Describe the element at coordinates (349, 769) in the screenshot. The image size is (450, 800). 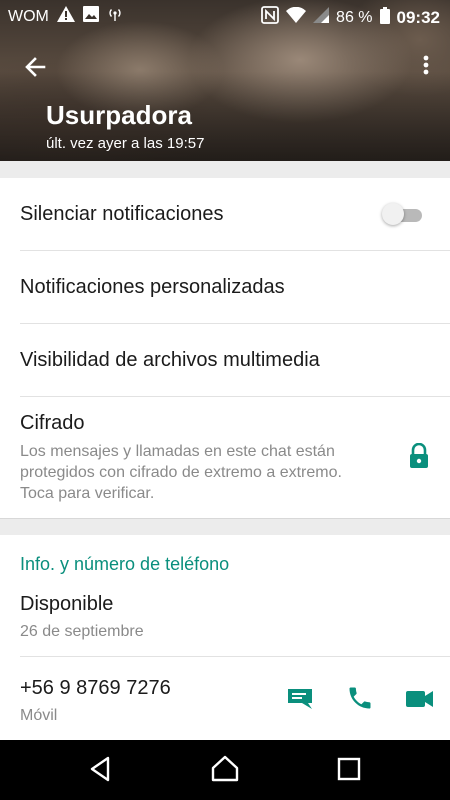
I see `nav-recents-icon` at that location.